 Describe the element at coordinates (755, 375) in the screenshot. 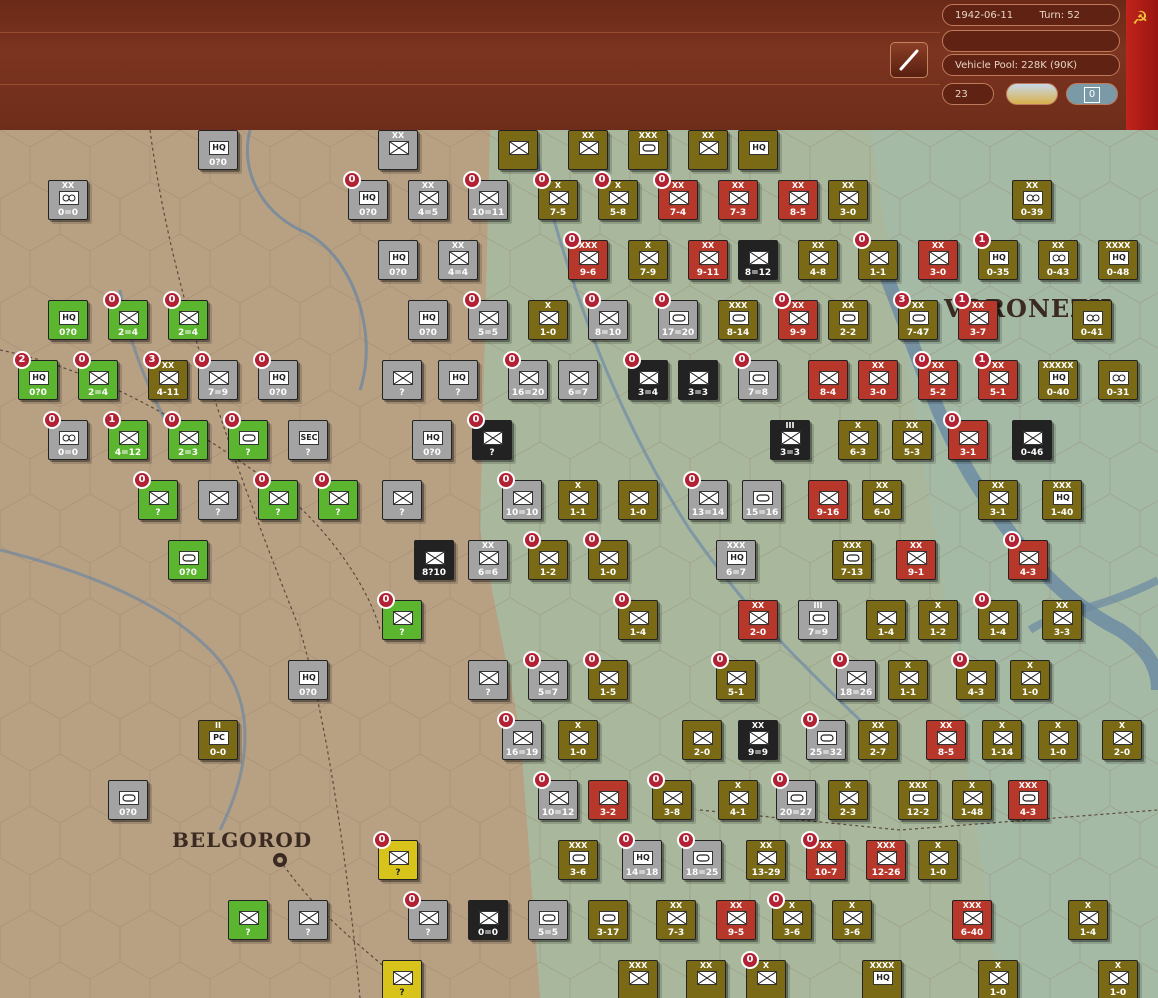

I see `unit-counter: 7=8 0` at that location.